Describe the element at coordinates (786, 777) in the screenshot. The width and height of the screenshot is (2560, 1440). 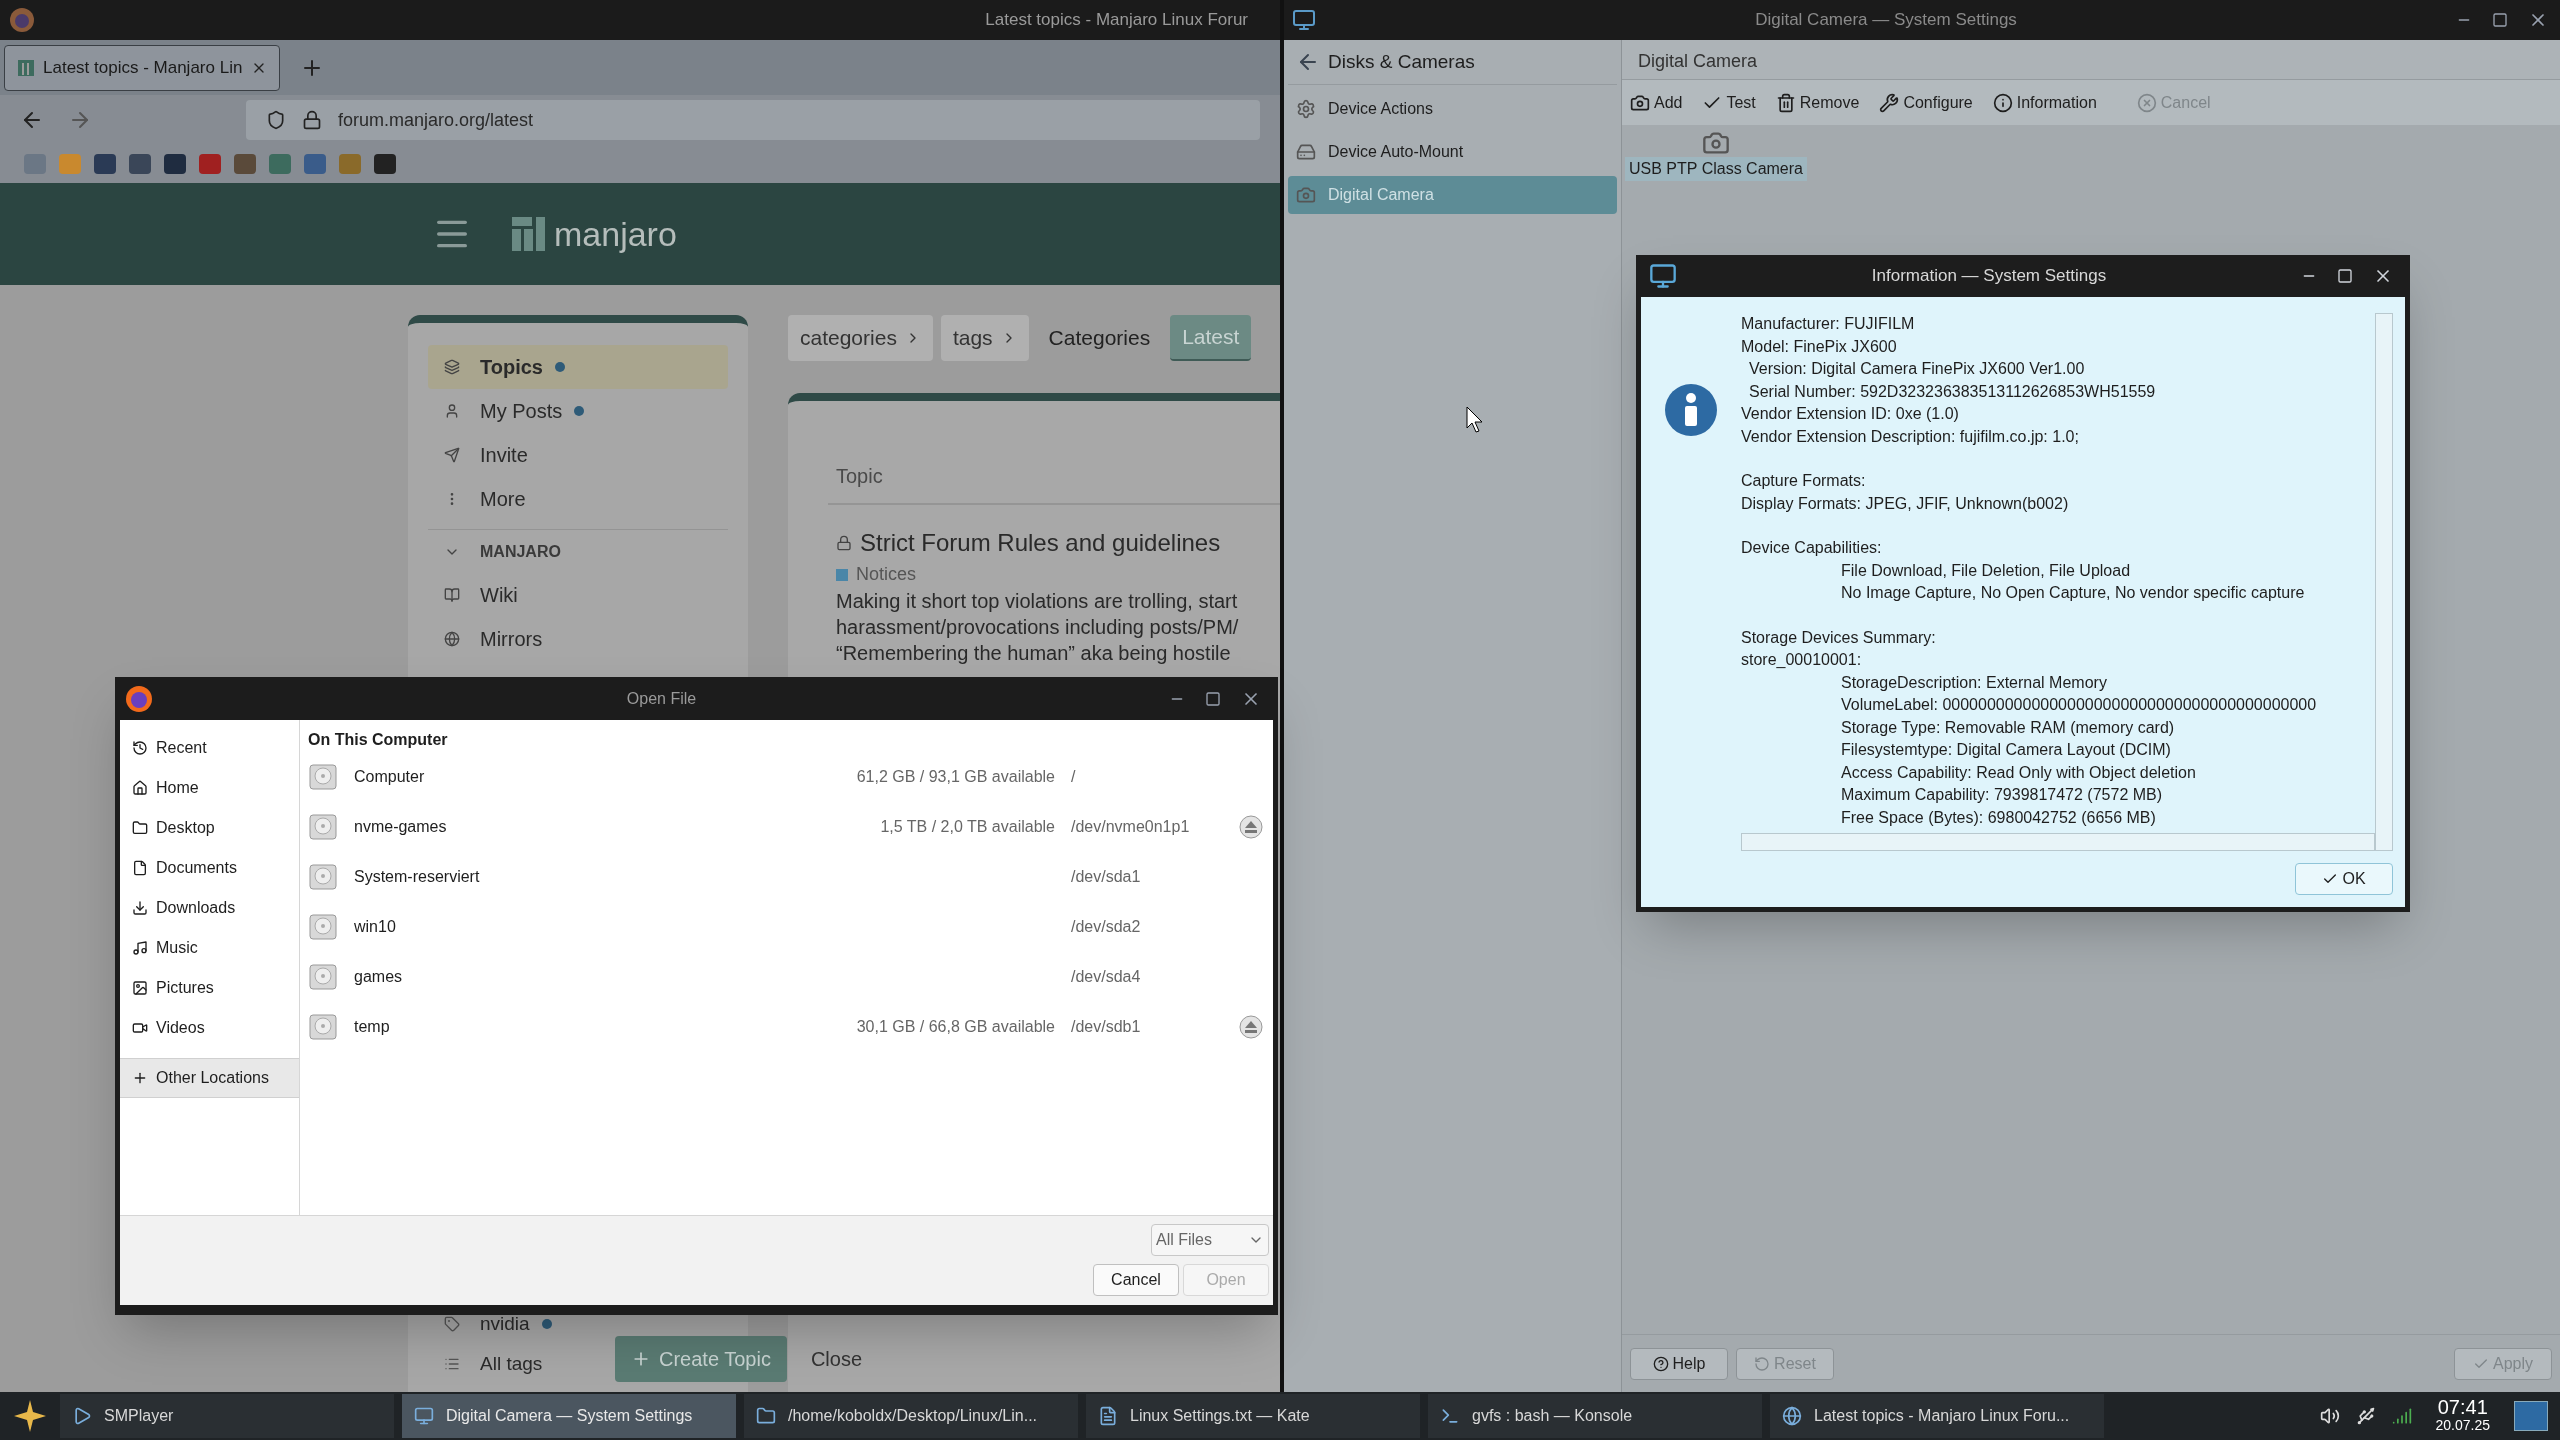
I see `location-row: Computer 61,2 GB / 93,1 GB available /` at that location.